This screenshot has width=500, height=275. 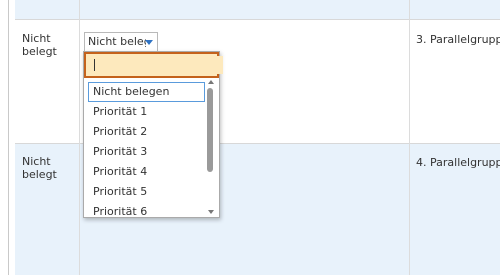 I want to click on dropdown-option: Priorität 4, so click(x=146, y=172).